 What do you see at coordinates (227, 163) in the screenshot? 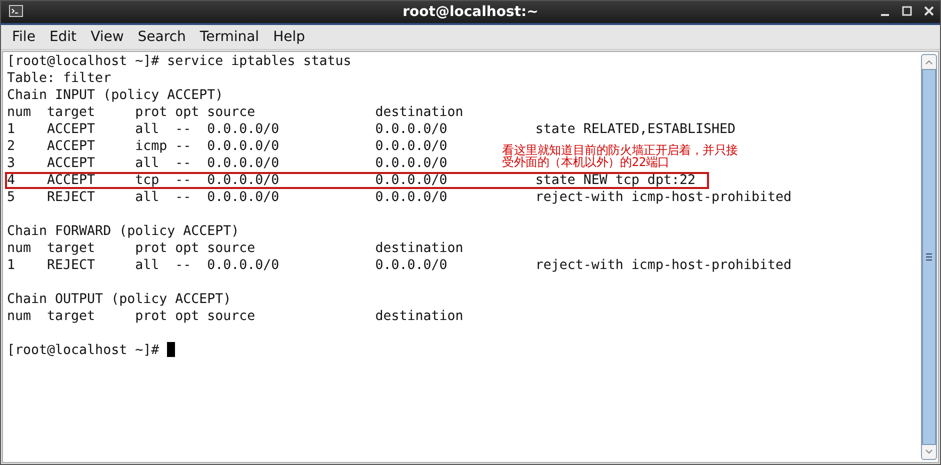
I see `terminal-line: 3 ACCEPT all -- 0.0.0.0/0 0.0.0.0/0` at bounding box center [227, 163].